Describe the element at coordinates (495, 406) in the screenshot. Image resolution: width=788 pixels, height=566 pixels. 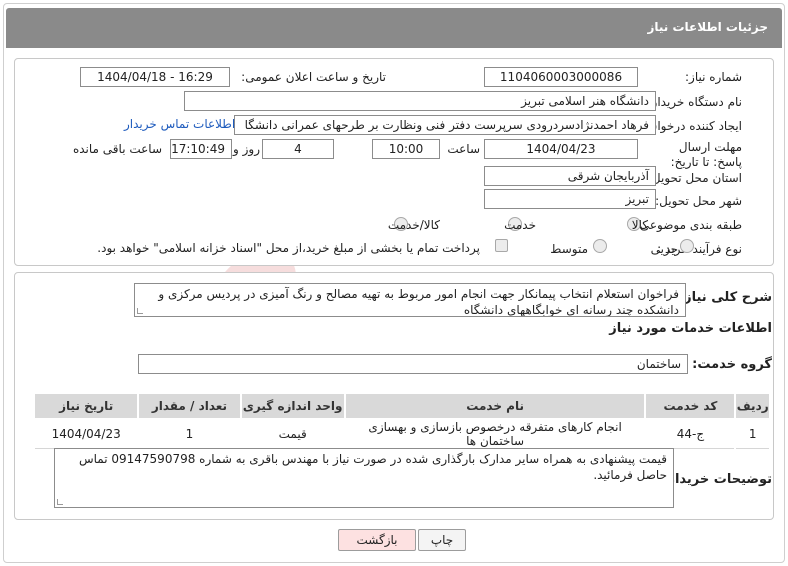
I see `col-service-name: نام خدمت` at that location.